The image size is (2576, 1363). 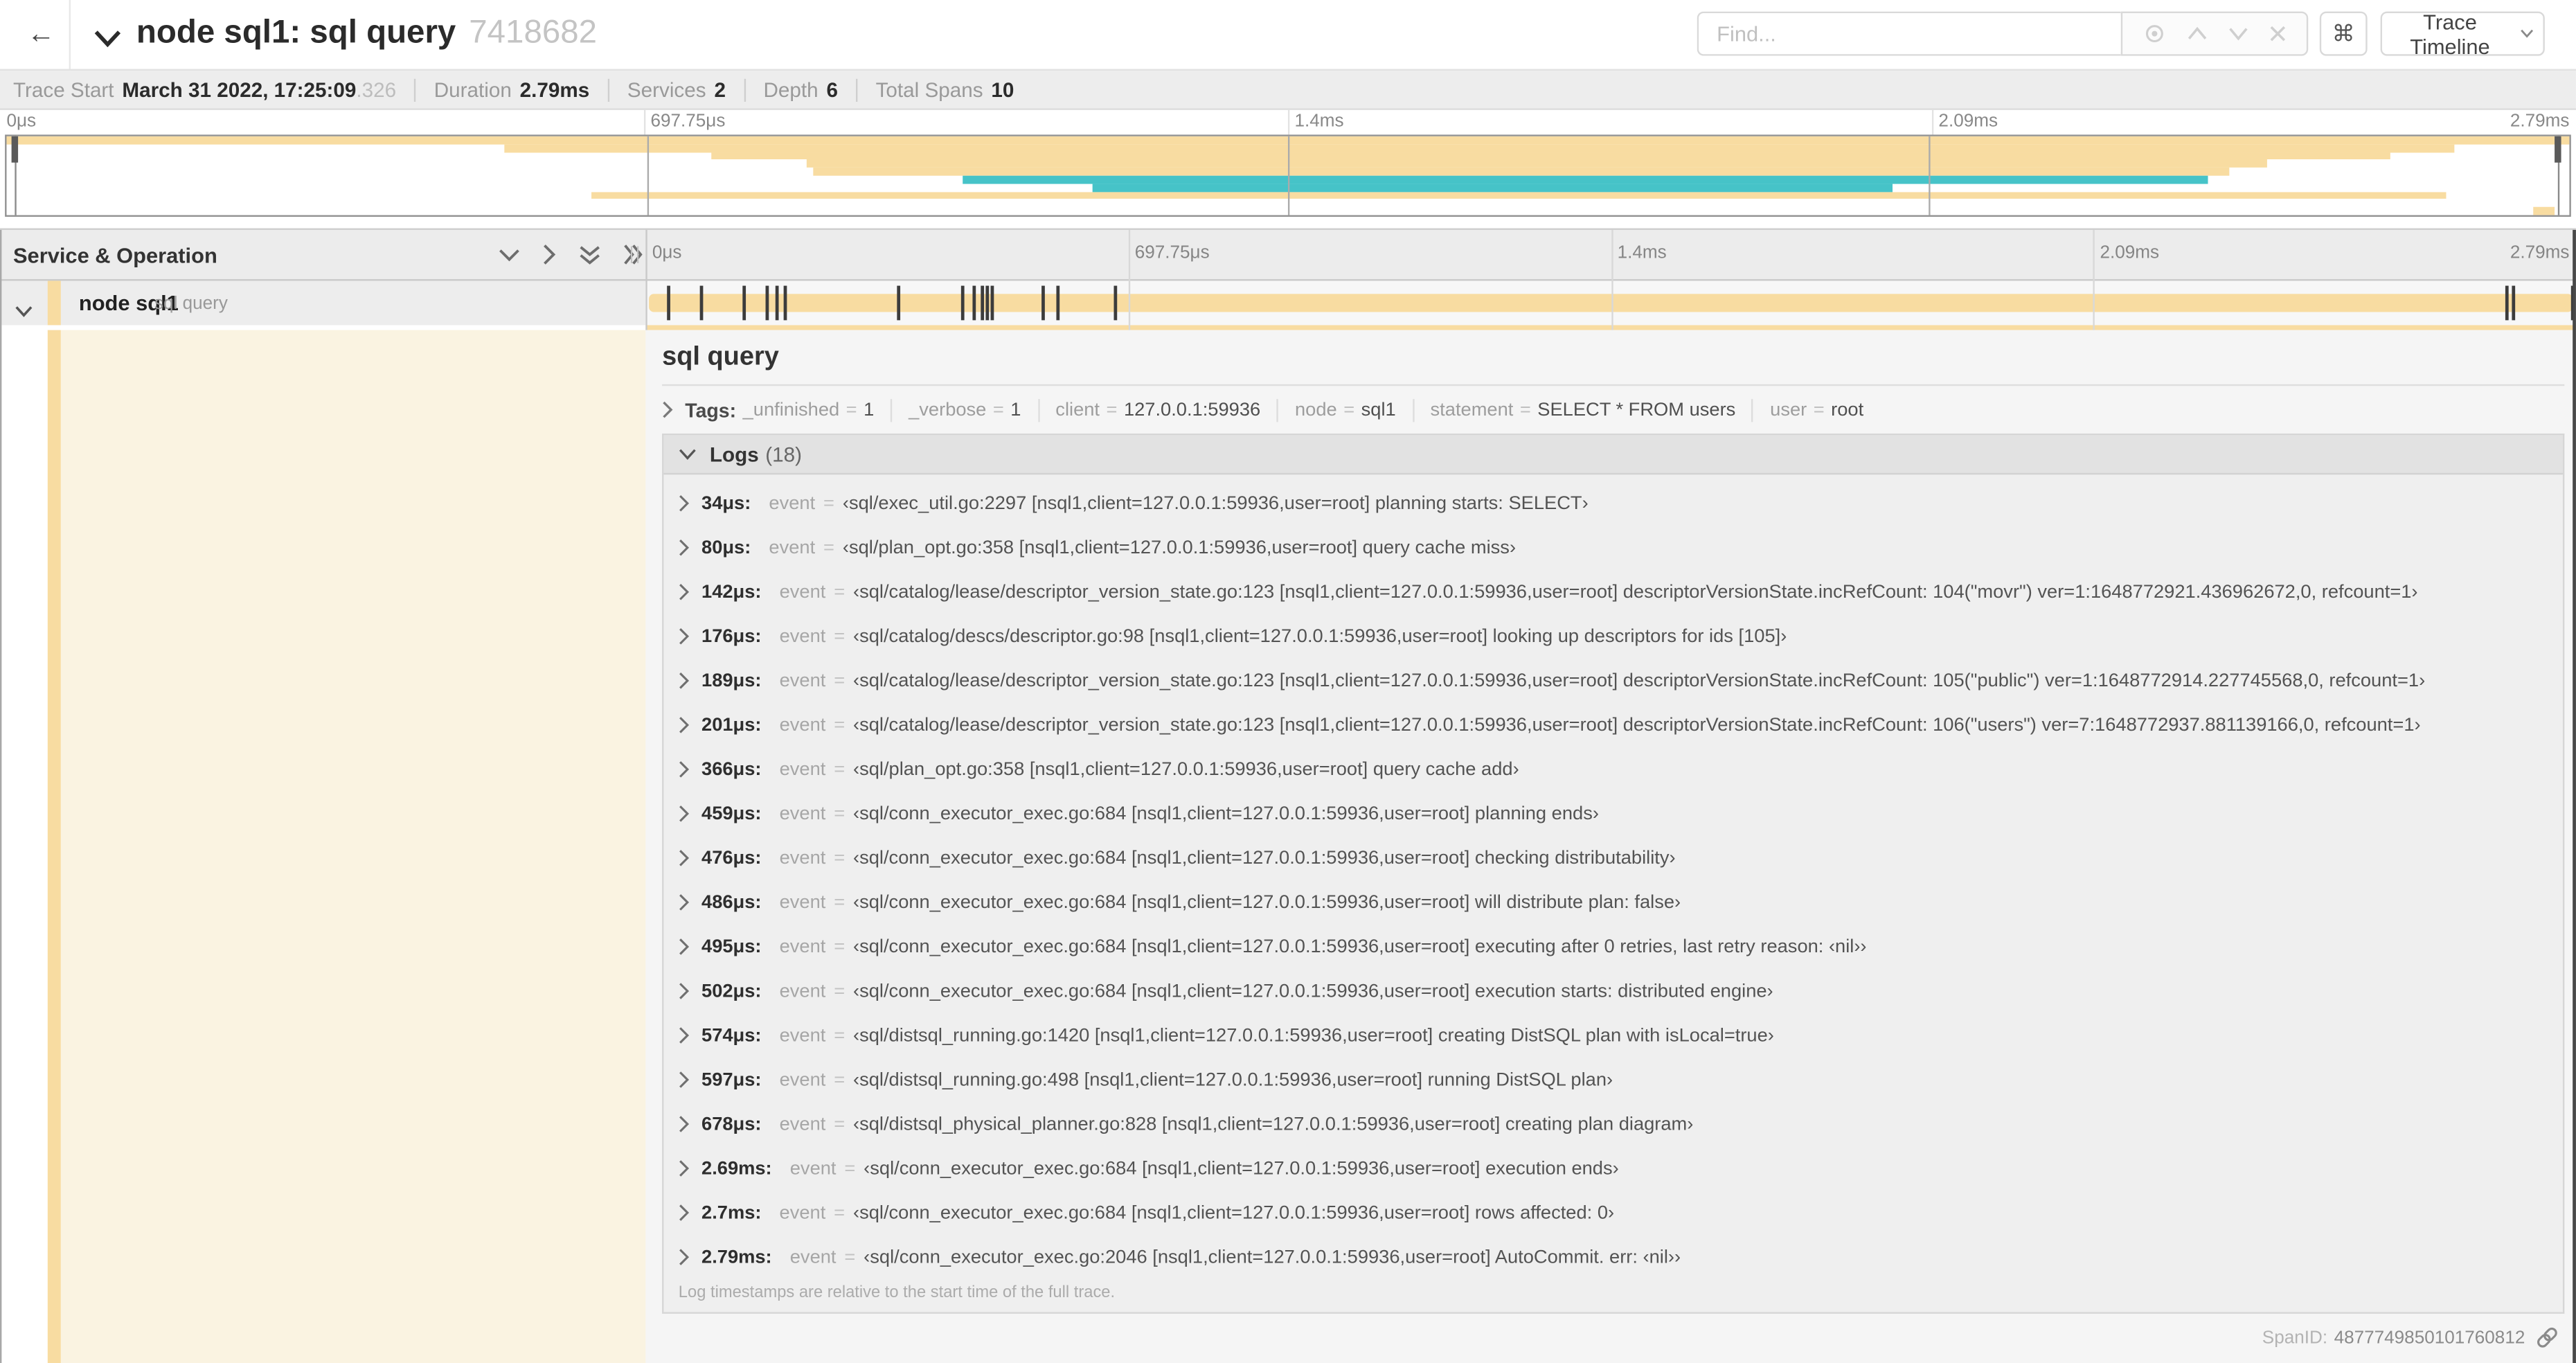 I want to click on span-duration-bar, so click(x=1611, y=303).